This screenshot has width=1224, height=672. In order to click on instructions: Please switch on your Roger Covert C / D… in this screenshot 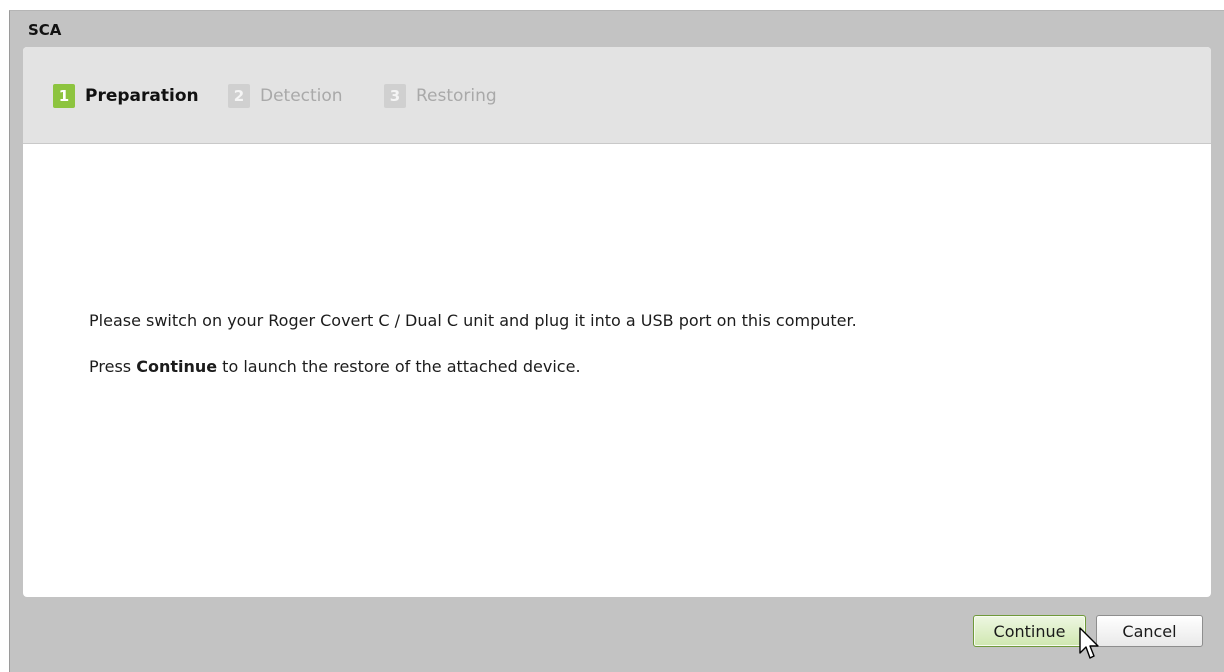, I will do `click(639, 343)`.